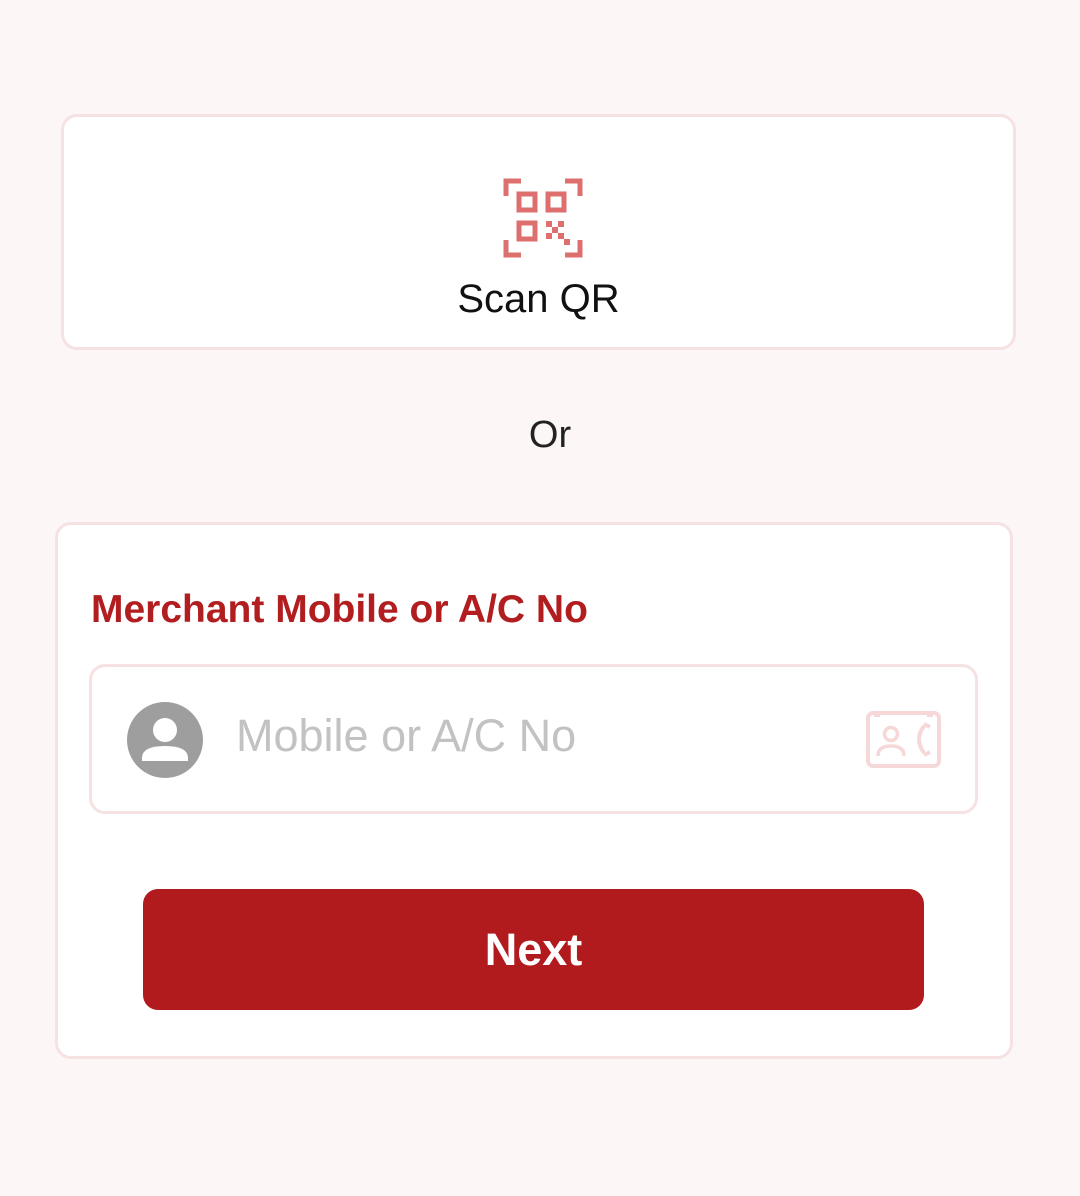 Image resolution: width=1080 pixels, height=1196 pixels. What do you see at coordinates (533, 949) in the screenshot?
I see `next-button: Next` at bounding box center [533, 949].